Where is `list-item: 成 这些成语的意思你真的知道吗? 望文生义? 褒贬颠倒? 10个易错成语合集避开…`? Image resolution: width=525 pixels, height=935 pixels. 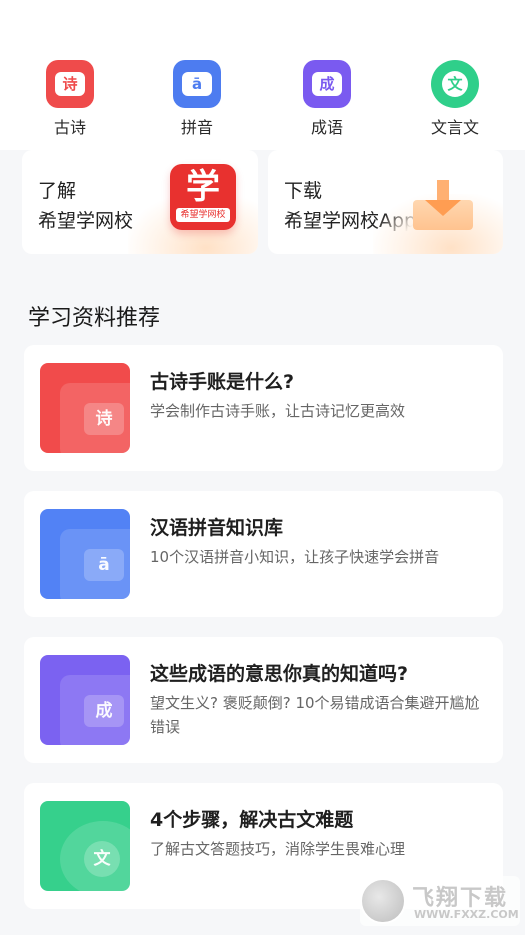 list-item: 成 这些成语的意思你真的知道吗? 望文生义? 褒贬颠倒? 10个易错成语合集避开… is located at coordinates (263, 700).